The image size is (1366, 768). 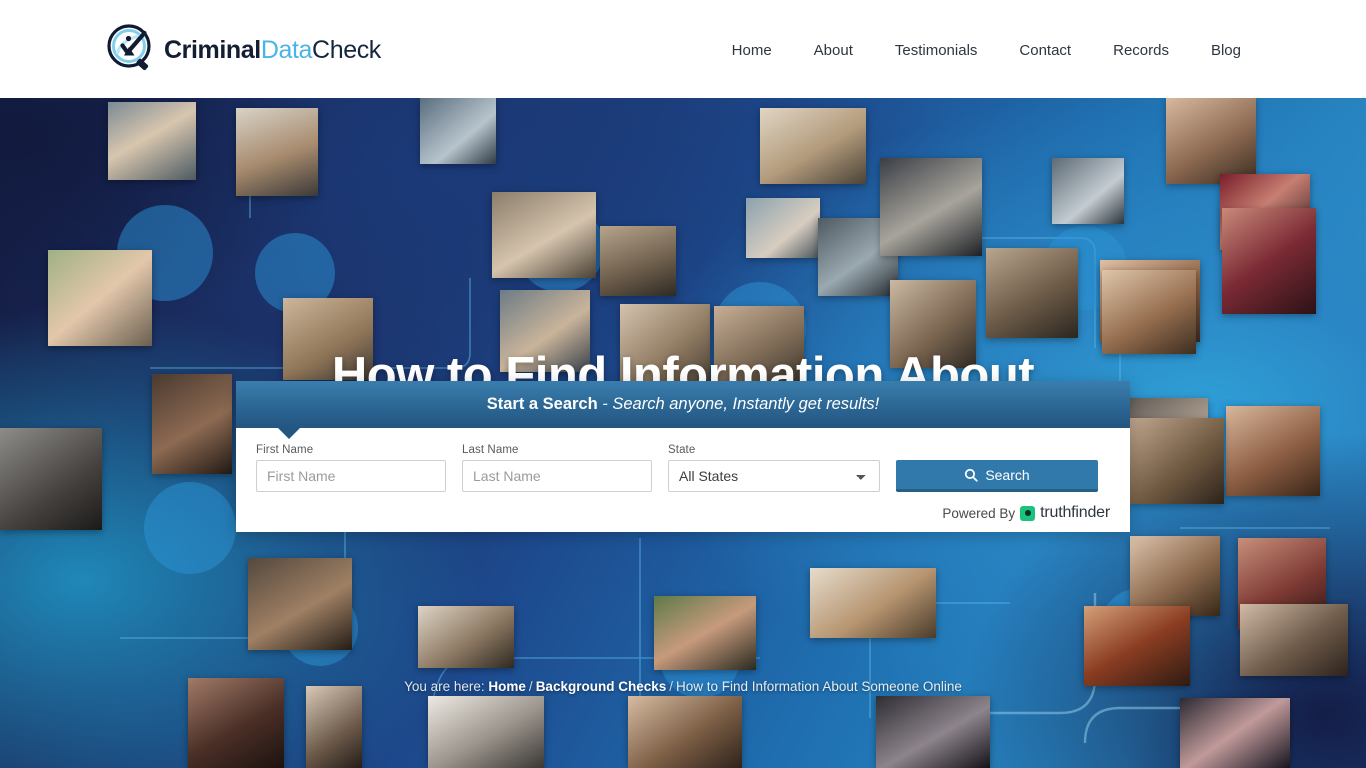 What do you see at coordinates (542, 404) in the screenshot?
I see `search-header-strong: Start a Search` at bounding box center [542, 404].